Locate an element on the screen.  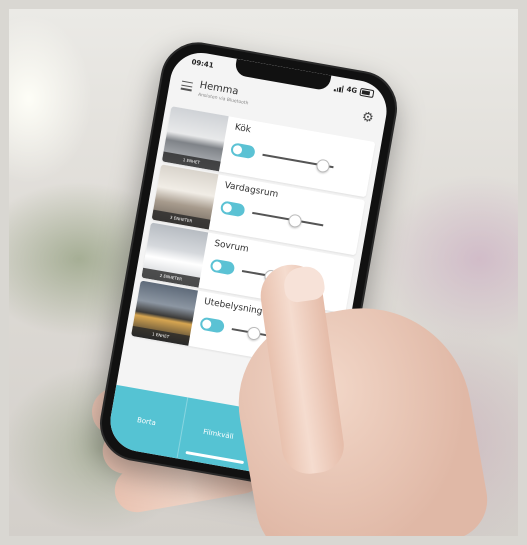
dimmer-slider is located at coordinates (288, 218).